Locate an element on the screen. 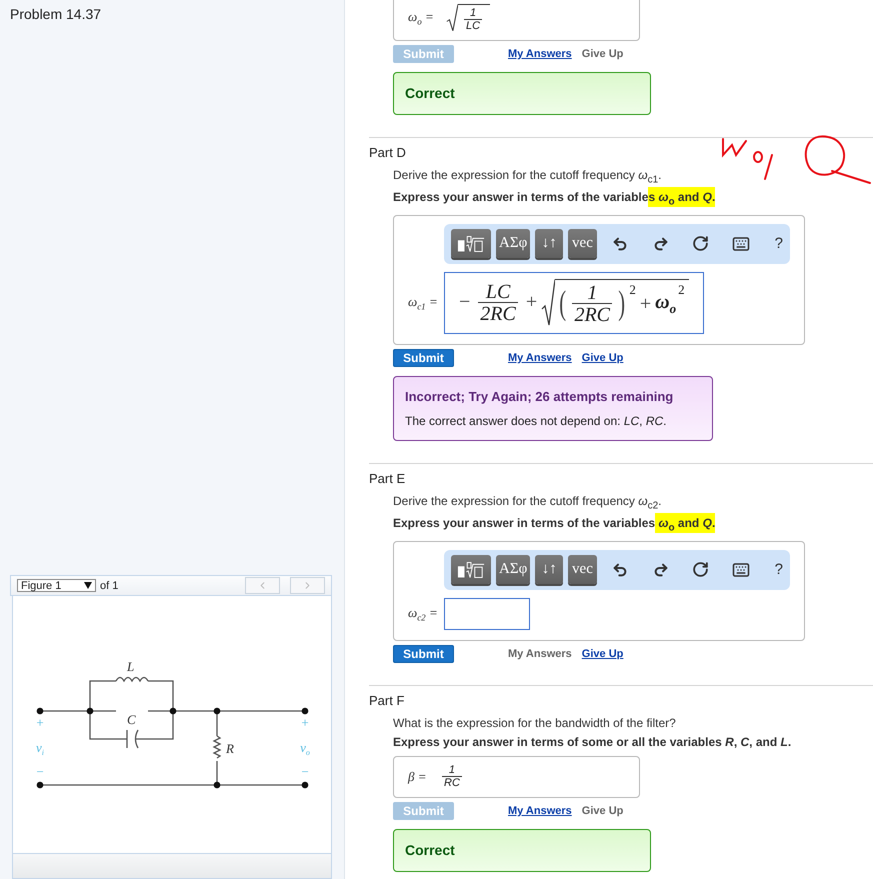 This screenshot has height=879, width=873. part-title: Part F is located at coordinates (387, 700).